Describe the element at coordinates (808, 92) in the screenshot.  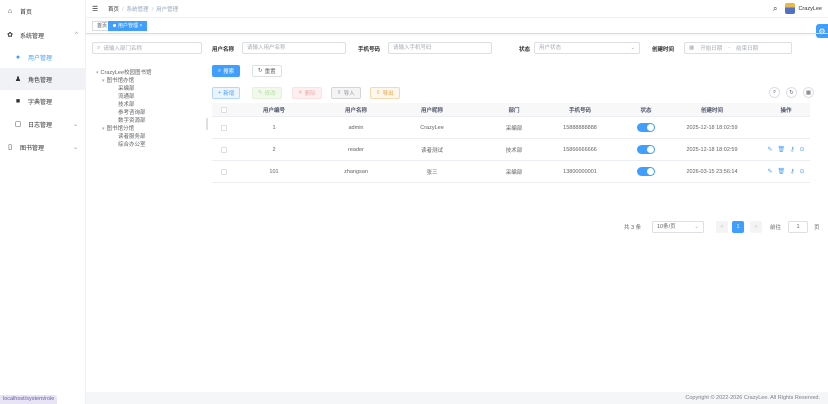
I see `columns-button: ▦` at that location.